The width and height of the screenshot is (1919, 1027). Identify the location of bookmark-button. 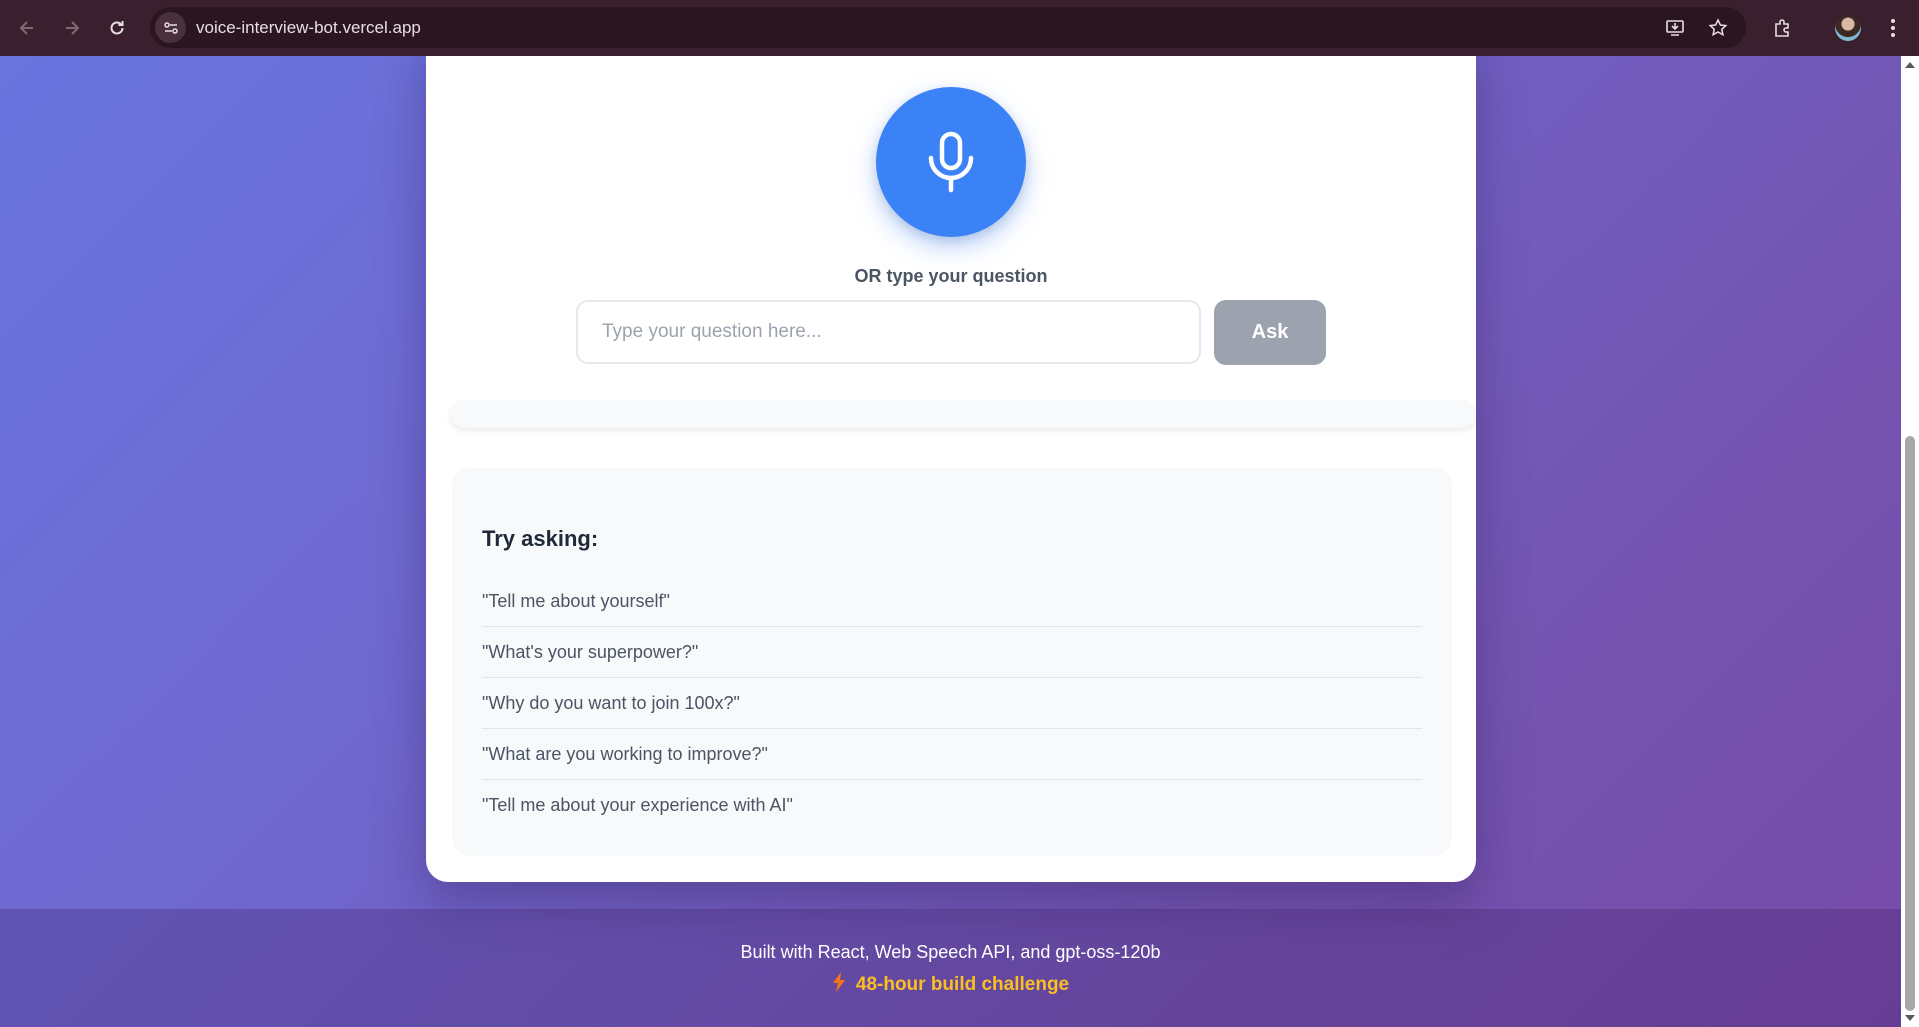
(1718, 28).